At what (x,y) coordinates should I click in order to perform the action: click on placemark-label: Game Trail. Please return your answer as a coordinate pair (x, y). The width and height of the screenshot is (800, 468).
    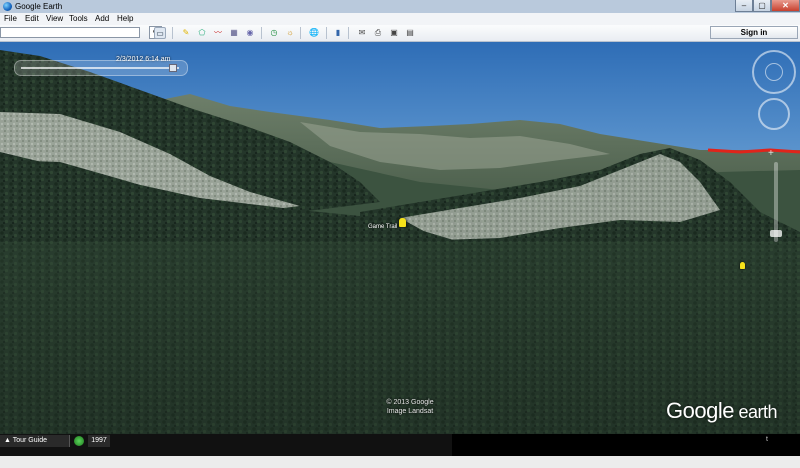
    Looking at the image, I should click on (382, 227).